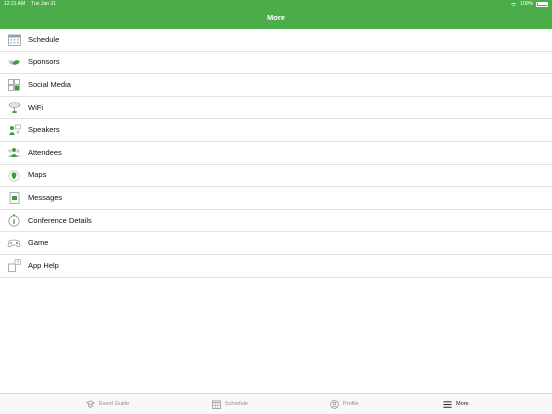  I want to click on info-icon, so click(14, 221).